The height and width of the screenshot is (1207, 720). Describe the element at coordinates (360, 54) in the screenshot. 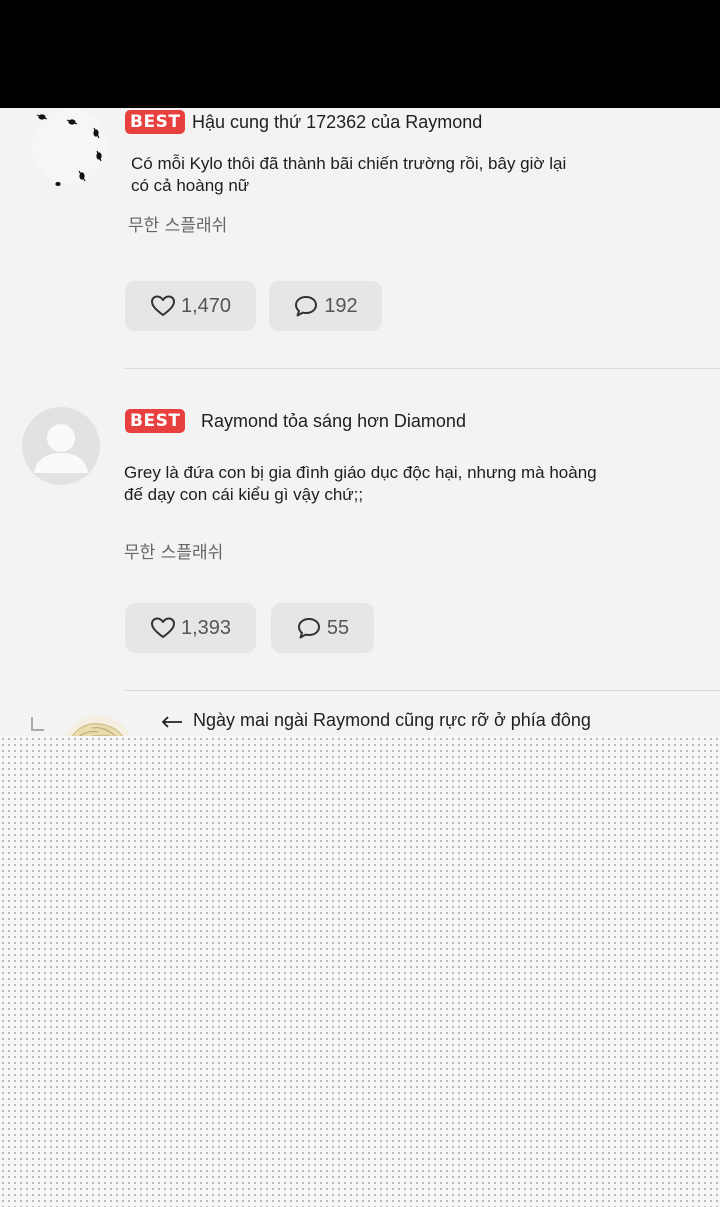

I see `top-black-bar` at that location.